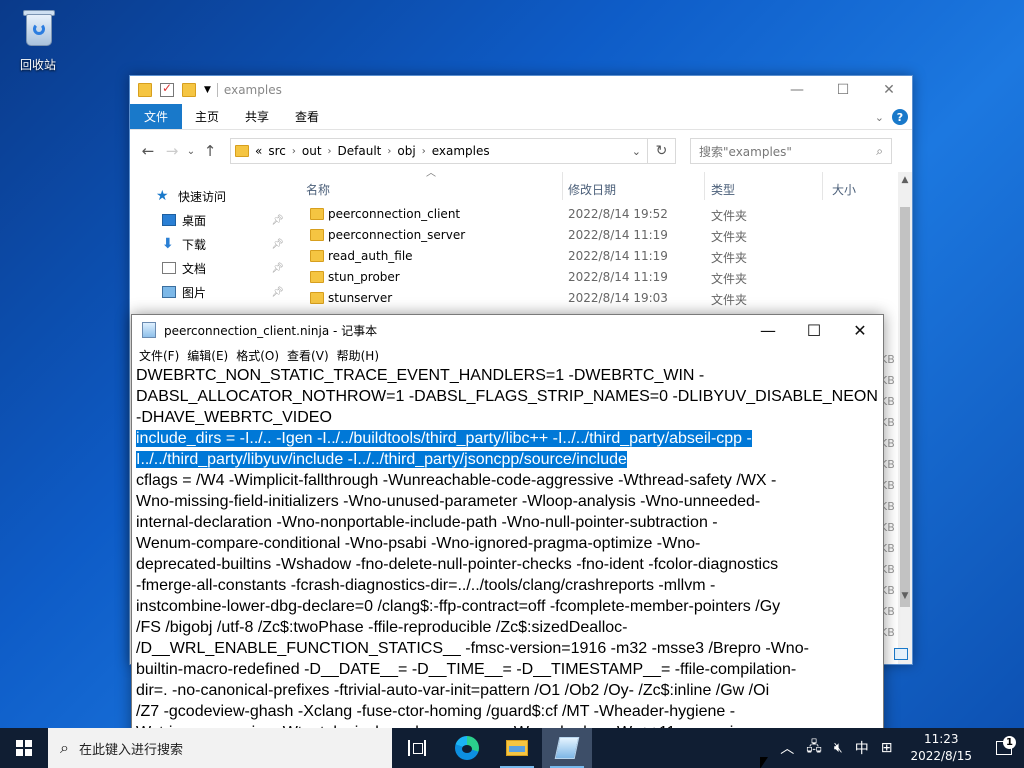  Describe the element at coordinates (521, 117) in the screenshot. I see `ribbon-tabs: 文件 主页 共享 查看 ⌄ ?` at that location.